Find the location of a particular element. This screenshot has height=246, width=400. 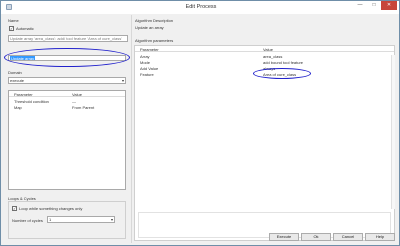

vertical-scrollbar is located at coordinates (393, 132).